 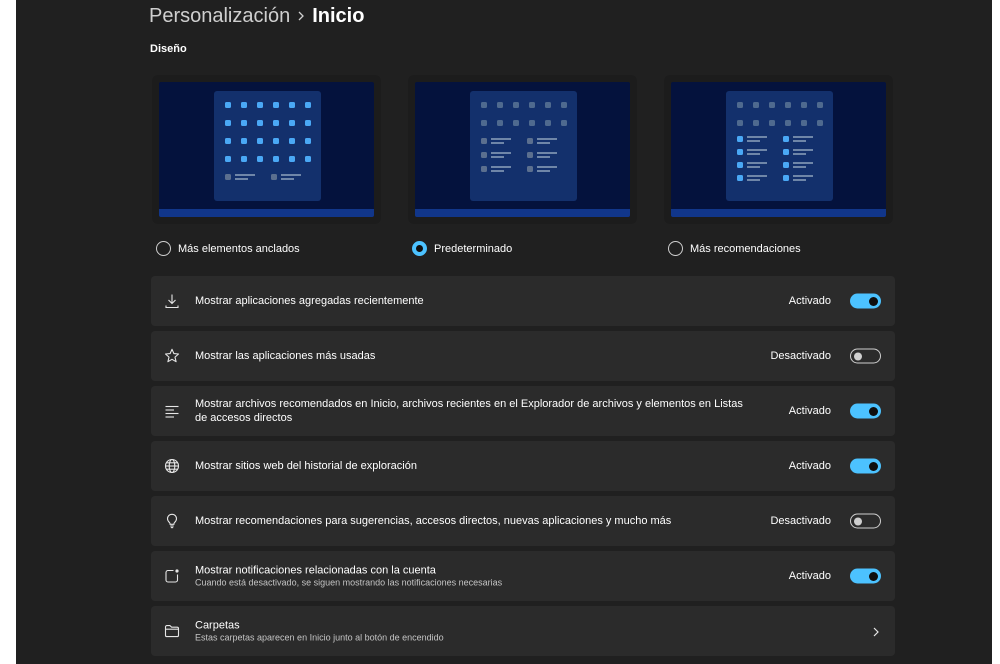 What do you see at coordinates (172, 301) in the screenshot?
I see `download-icon` at bounding box center [172, 301].